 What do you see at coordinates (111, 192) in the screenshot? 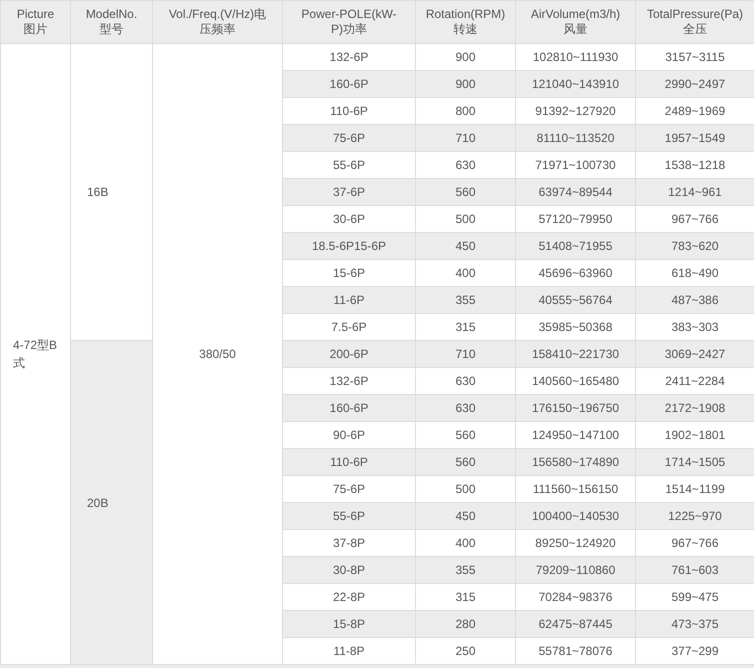
I see `table-cell: 16B` at bounding box center [111, 192].